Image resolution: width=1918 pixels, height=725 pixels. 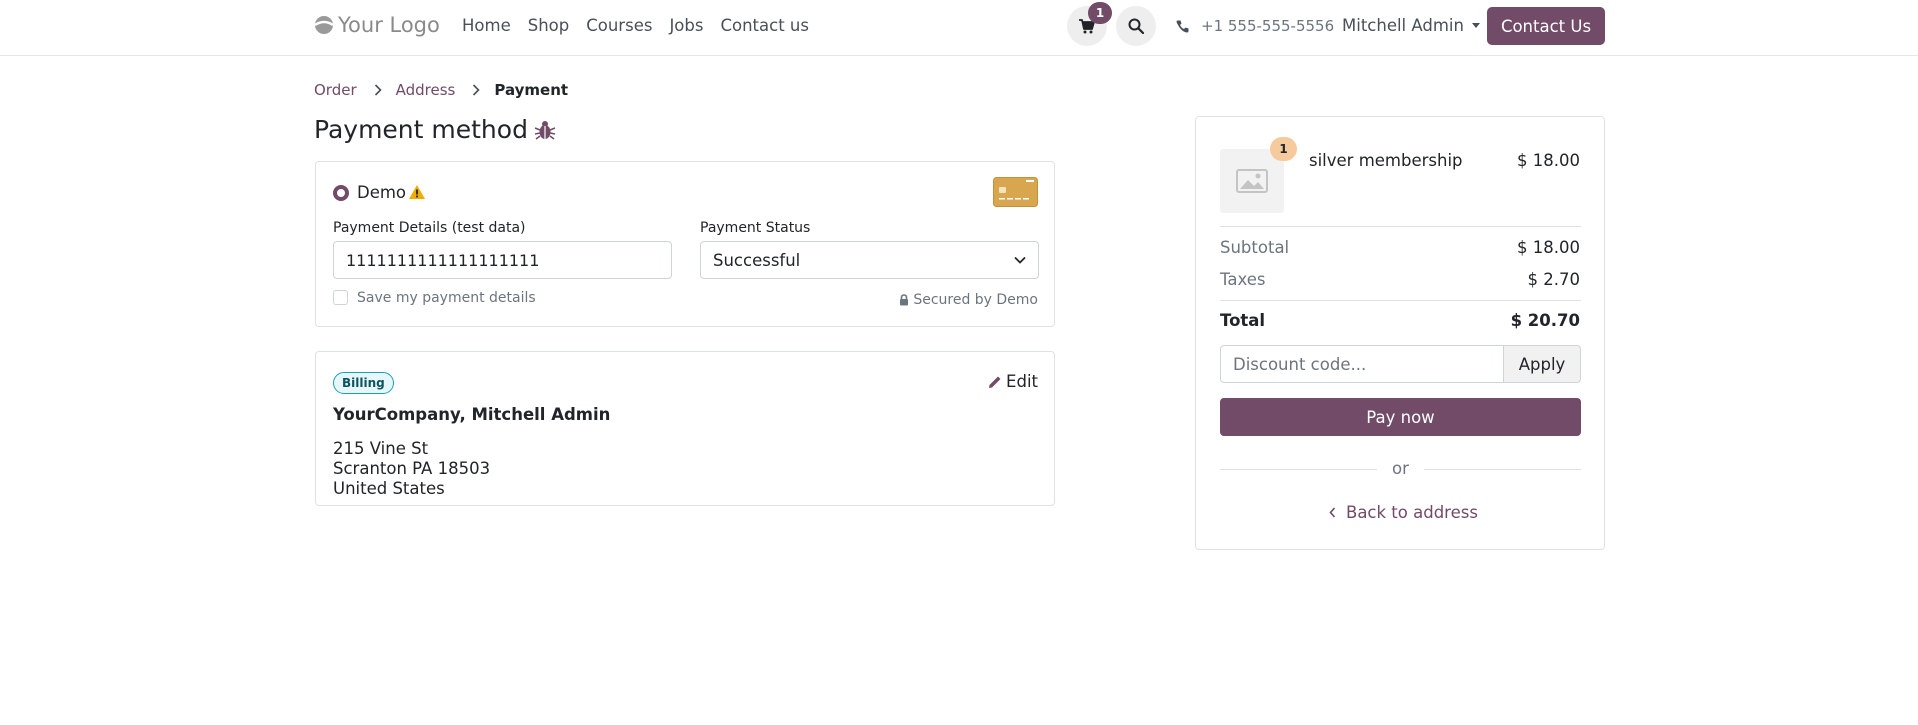 I want to click on total-value: $ 20.70, so click(x=1545, y=320).